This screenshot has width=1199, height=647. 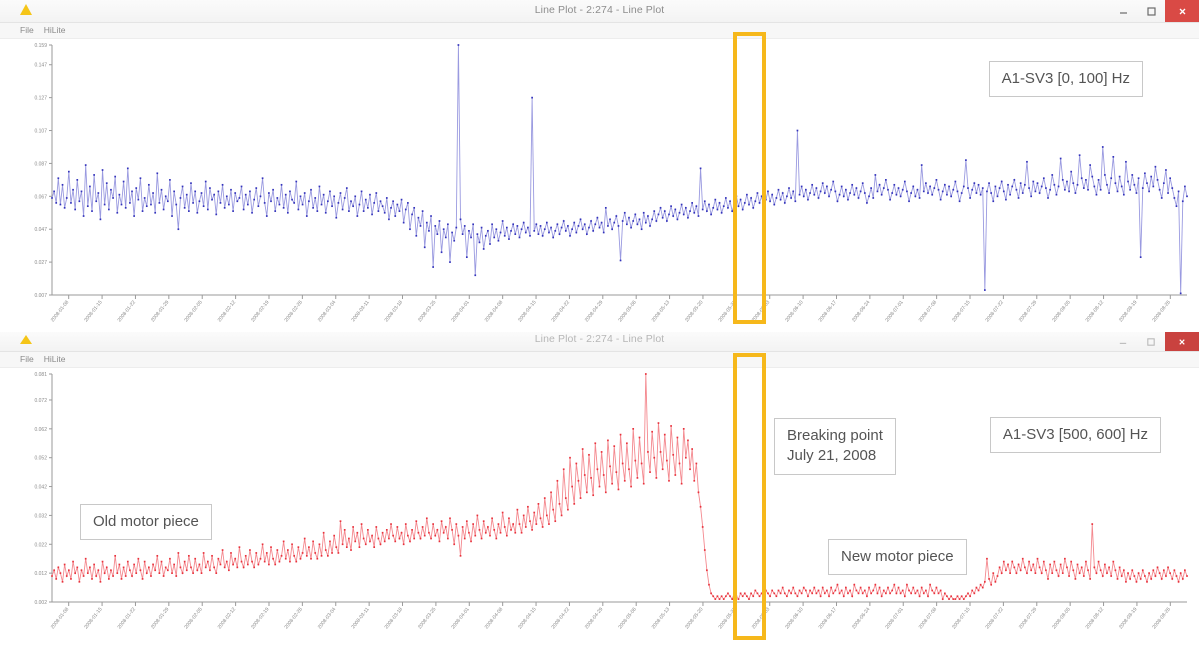 I want to click on minimize-button-top, so click(x=1123, y=11).